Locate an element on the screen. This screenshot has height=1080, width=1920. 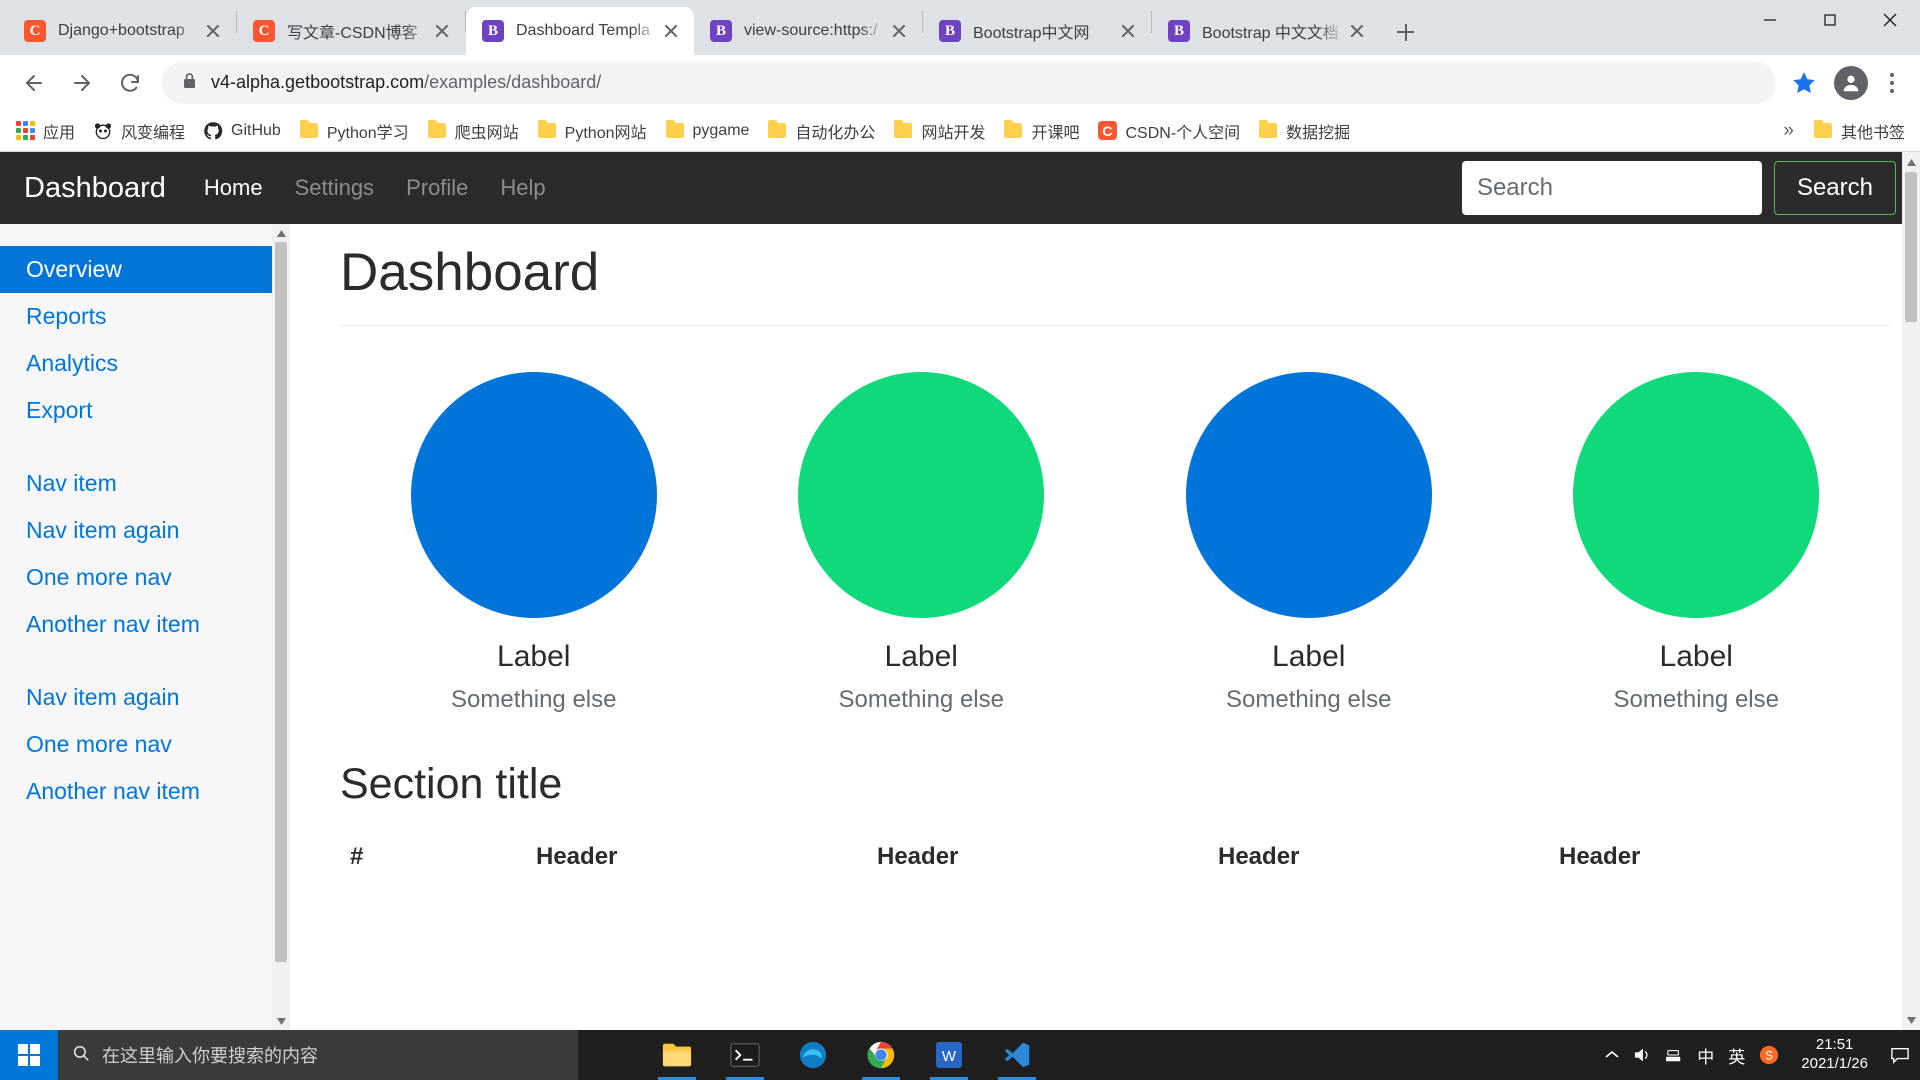
wps-writer-icon: W is located at coordinates (949, 1055).